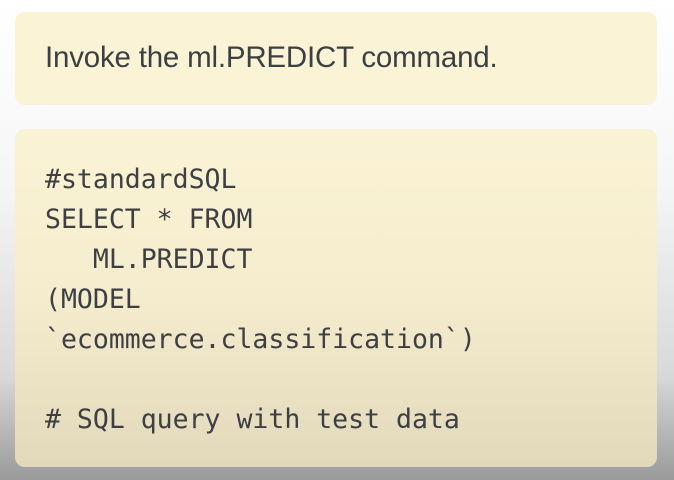 The image size is (674, 480). I want to click on code-line-select-from: SELECT * FROM, so click(149, 219).